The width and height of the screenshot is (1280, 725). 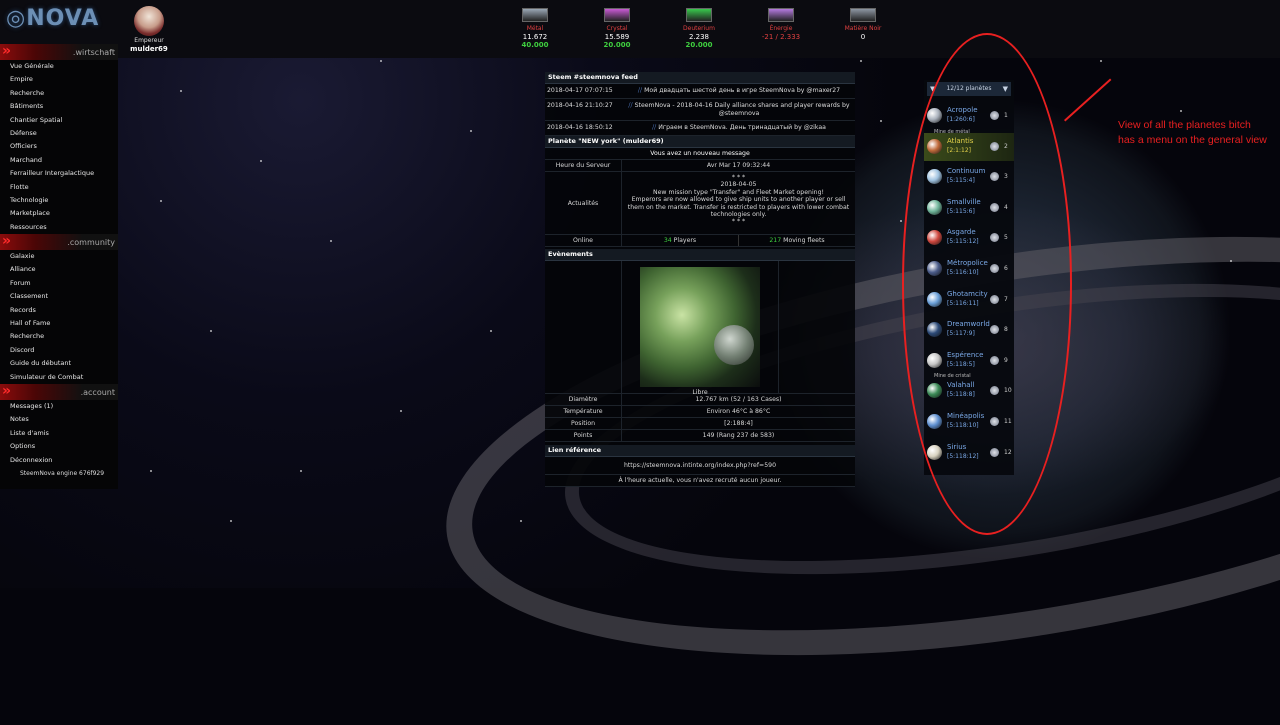 What do you see at coordinates (59, 146) in the screenshot?
I see `sidebar-item: Officiers` at bounding box center [59, 146].